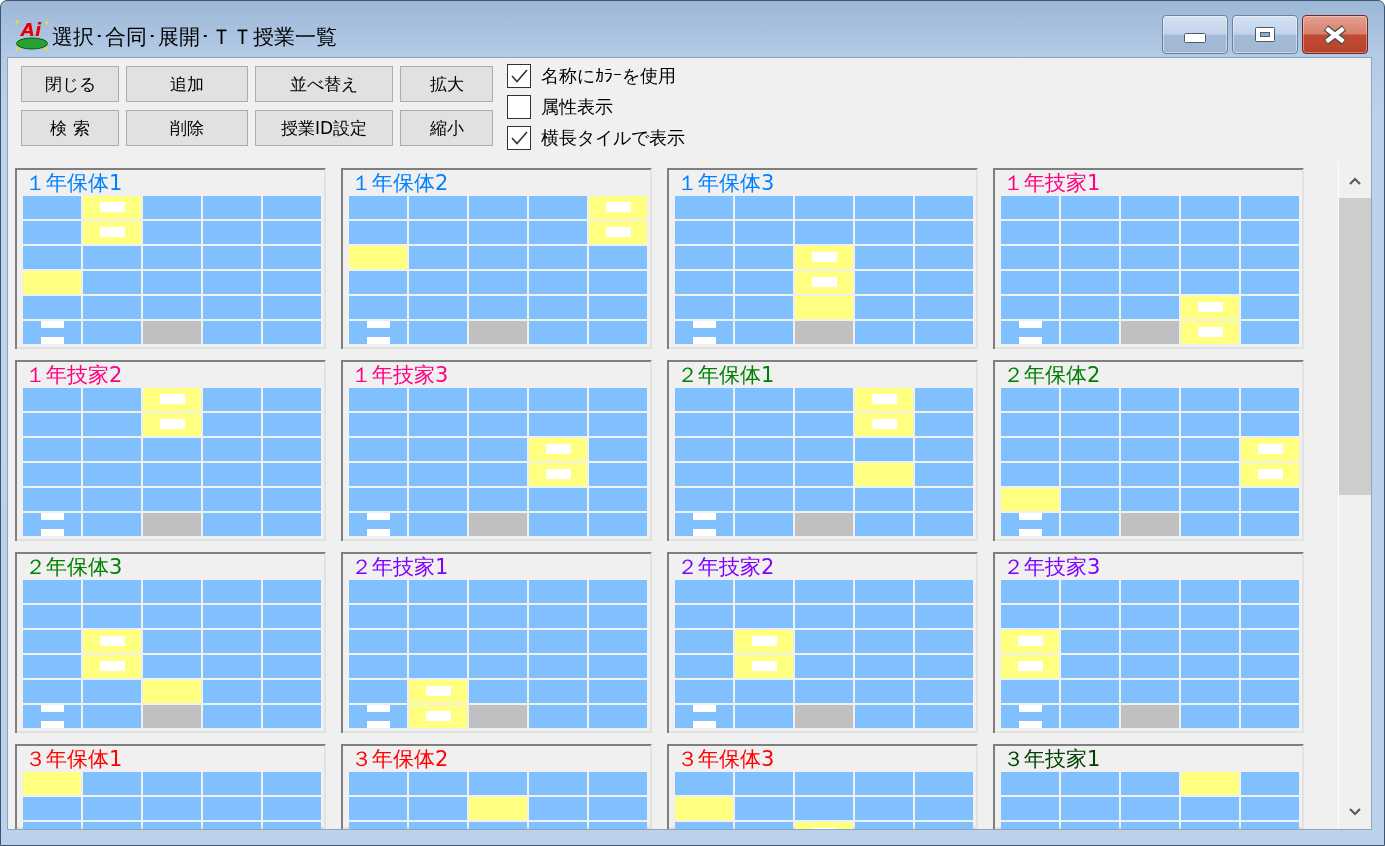 This screenshot has width=1385, height=846. I want to click on toolbar-button: 追加, so click(187, 84).